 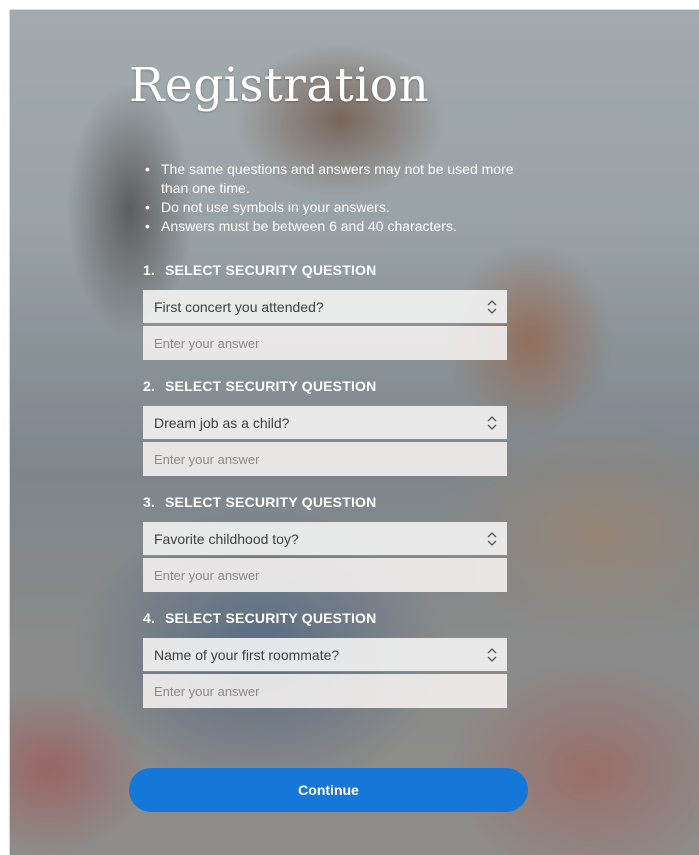 What do you see at coordinates (247, 655) in the screenshot?
I see `question-4-selected: Name of your first roommate?` at bounding box center [247, 655].